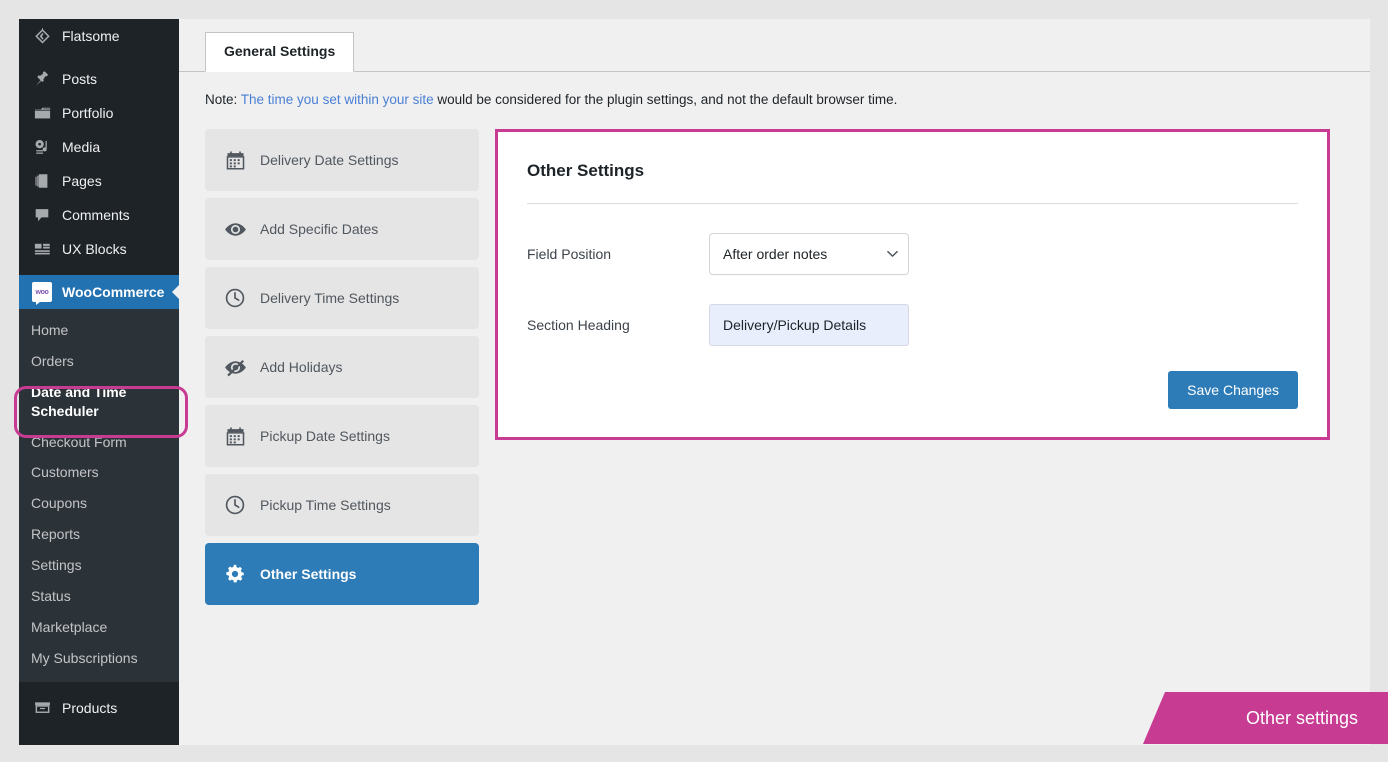  I want to click on field-position-select: After order notes, so click(809, 254).